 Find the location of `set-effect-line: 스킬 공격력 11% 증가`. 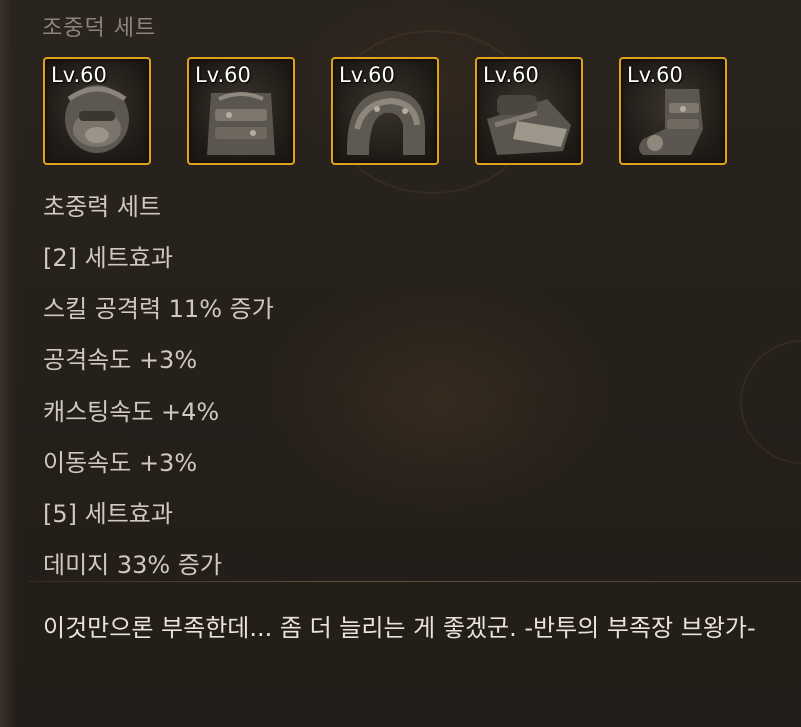

set-effect-line: 스킬 공격력 11% 증가 is located at coordinates (158, 309).